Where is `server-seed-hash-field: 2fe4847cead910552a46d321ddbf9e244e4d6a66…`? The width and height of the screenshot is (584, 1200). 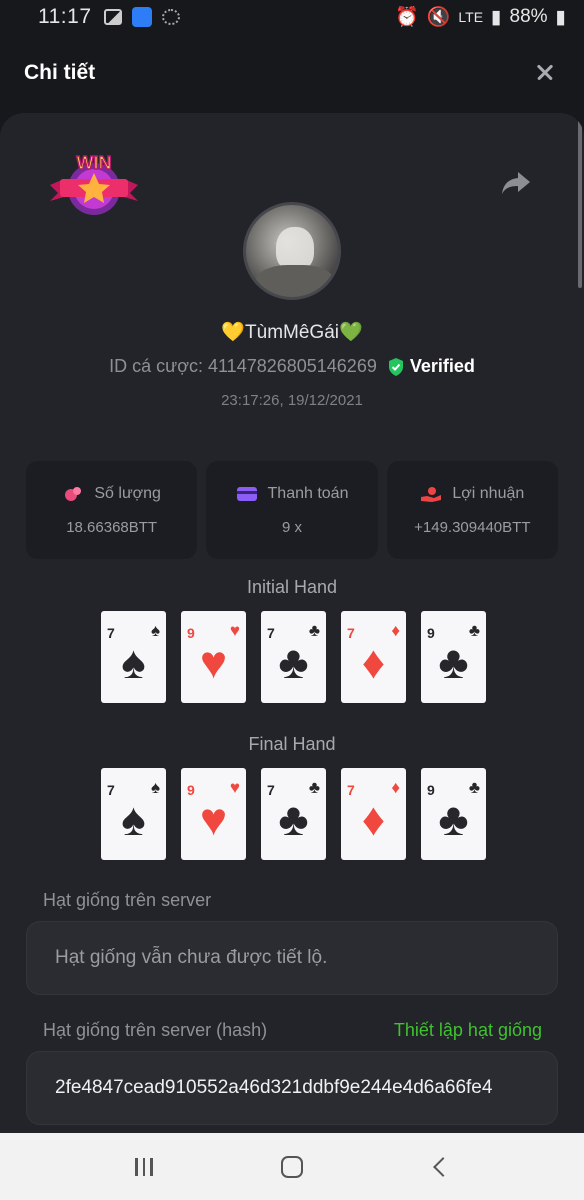 server-seed-hash-field: 2fe4847cead910552a46d321ddbf9e244e4d6a66… is located at coordinates (292, 1088).